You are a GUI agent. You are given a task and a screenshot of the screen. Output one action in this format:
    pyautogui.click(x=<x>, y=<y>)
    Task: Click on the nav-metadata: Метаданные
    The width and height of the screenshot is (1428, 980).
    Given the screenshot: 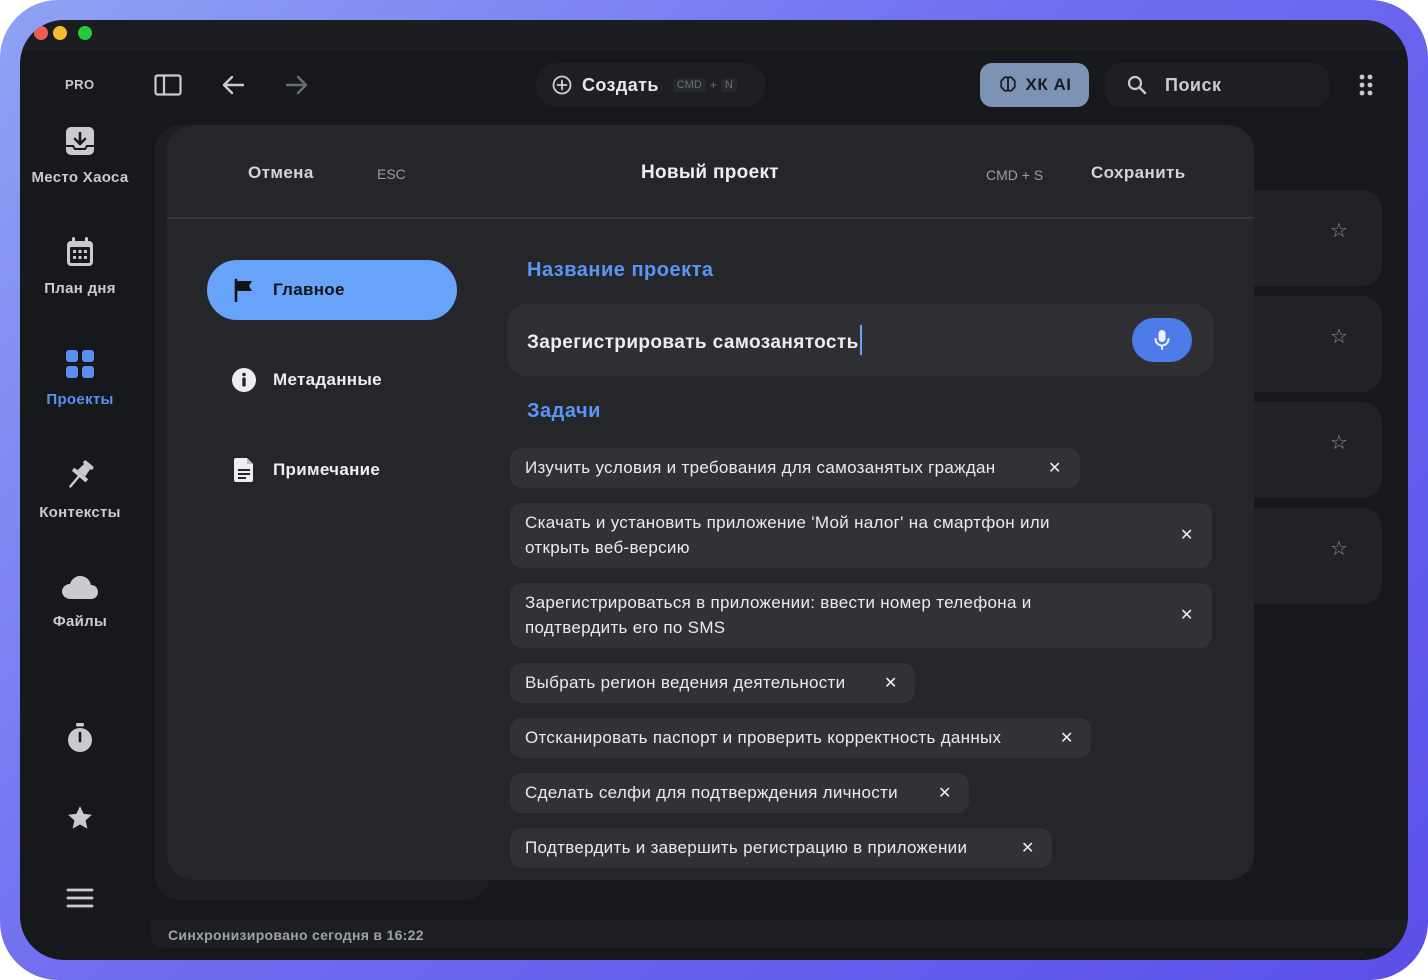 What is the action you would take?
    pyautogui.click(x=332, y=380)
    